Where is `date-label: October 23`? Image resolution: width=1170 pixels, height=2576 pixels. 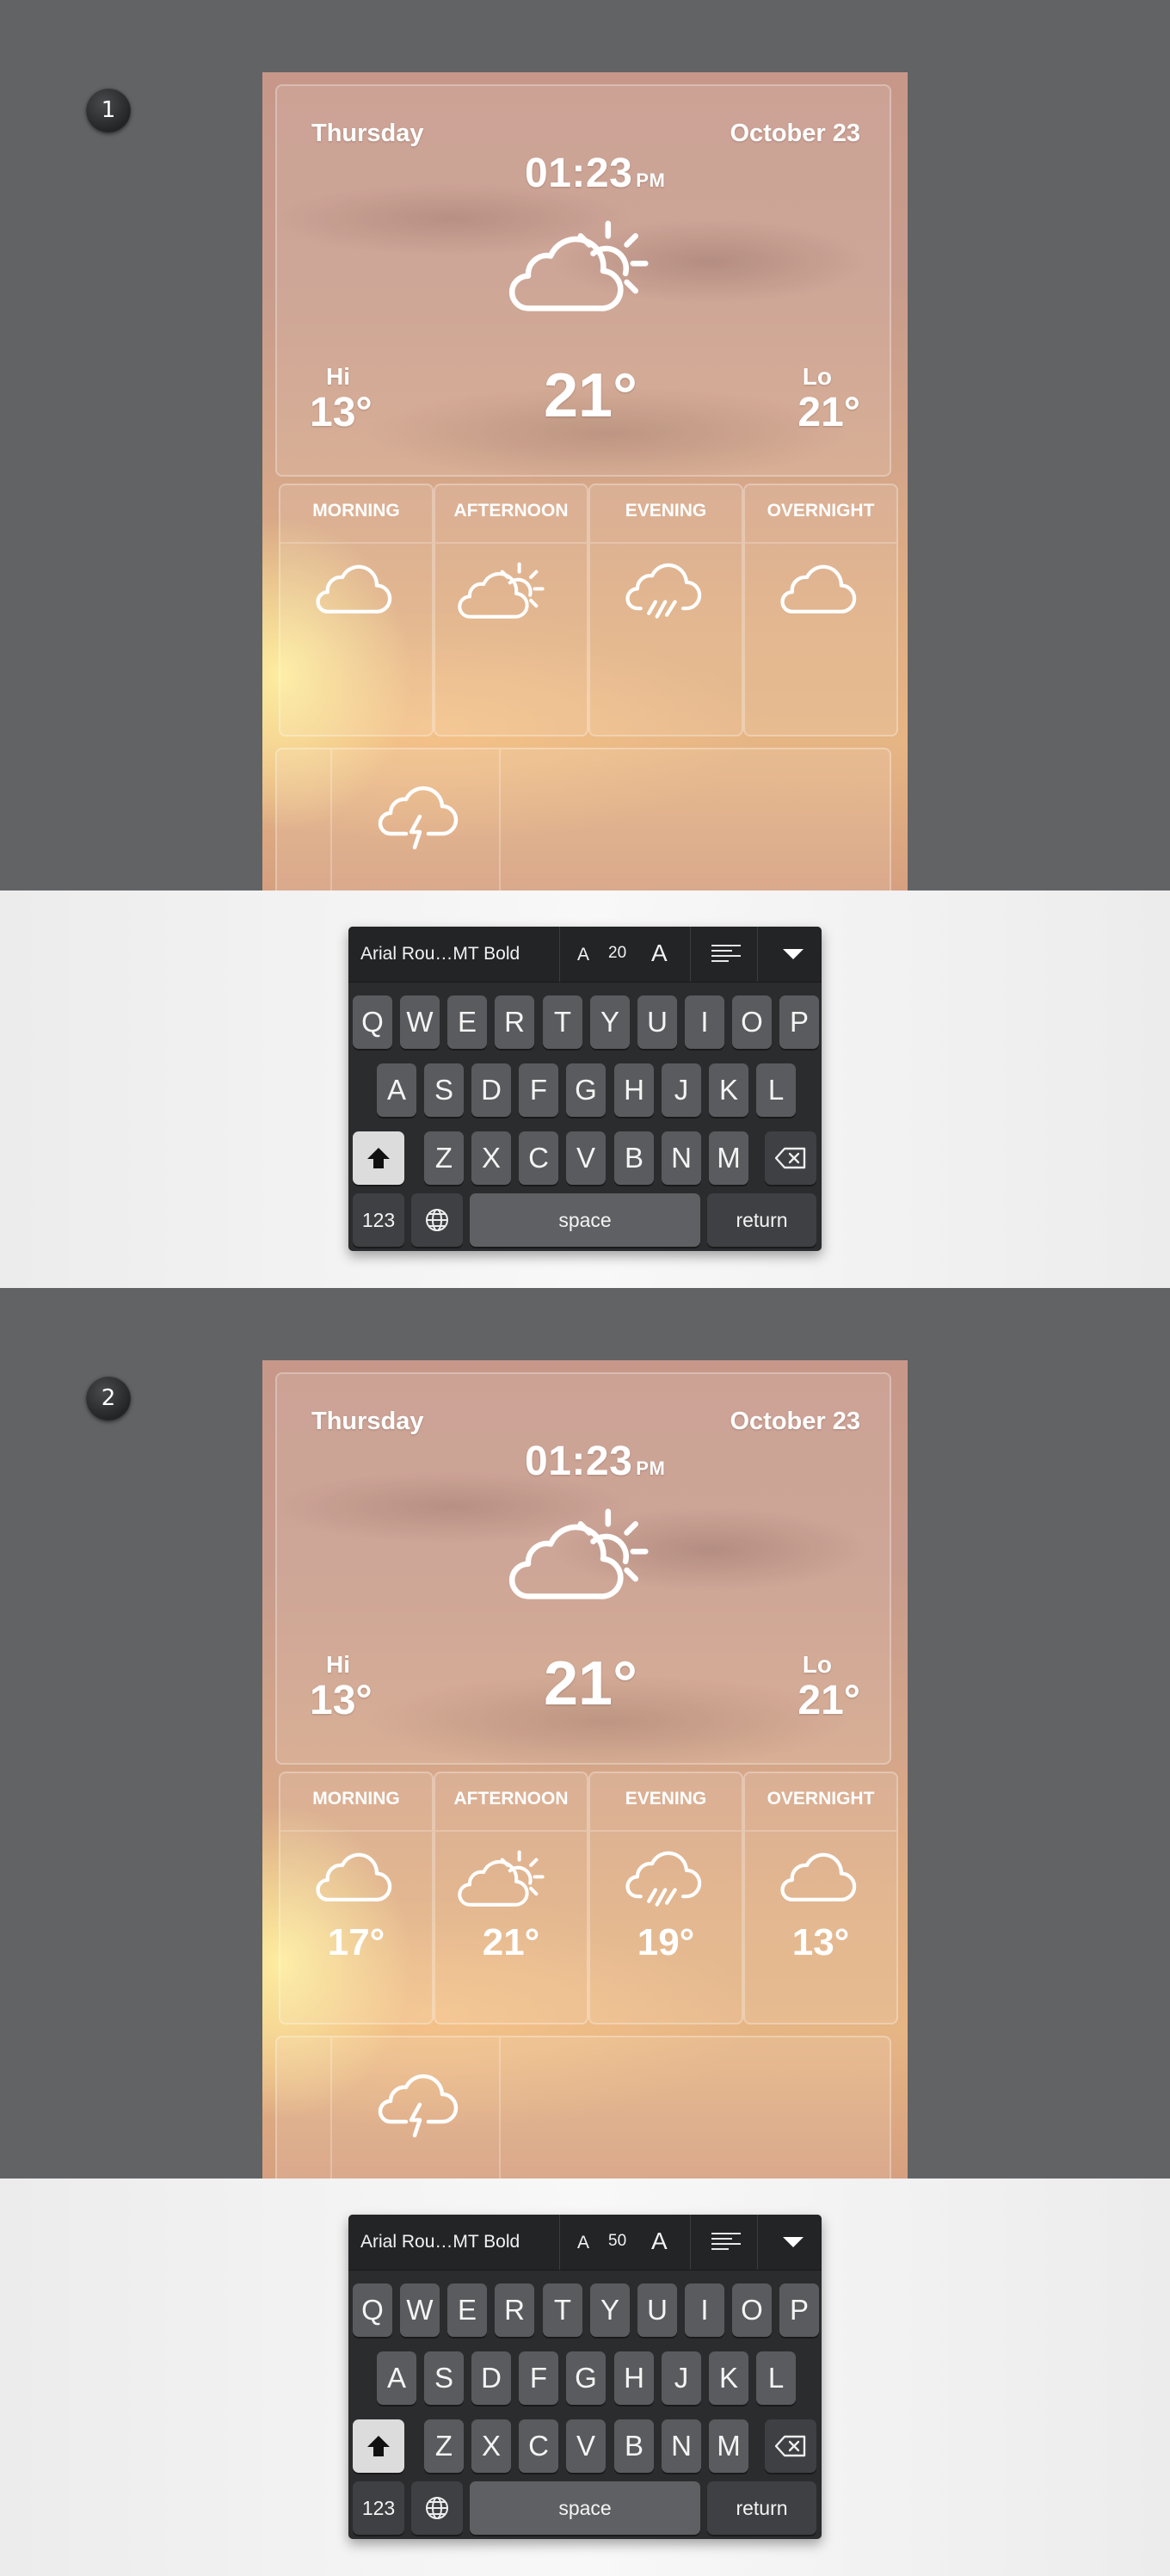 date-label: October 23 is located at coordinates (796, 1422).